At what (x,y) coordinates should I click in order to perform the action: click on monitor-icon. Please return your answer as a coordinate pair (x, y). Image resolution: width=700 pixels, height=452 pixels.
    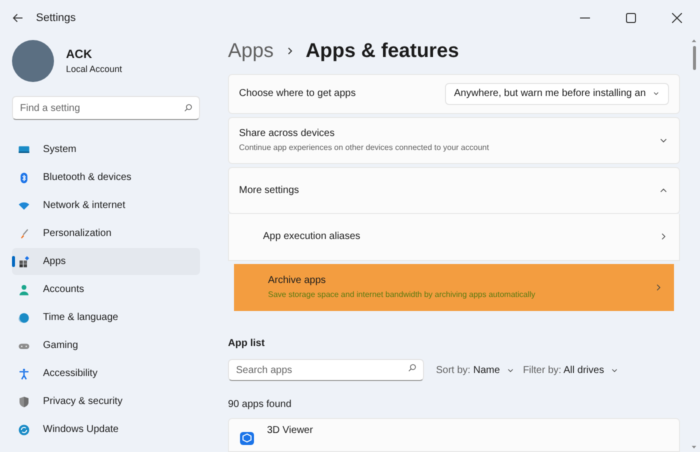
    Looking at the image, I should click on (24, 150).